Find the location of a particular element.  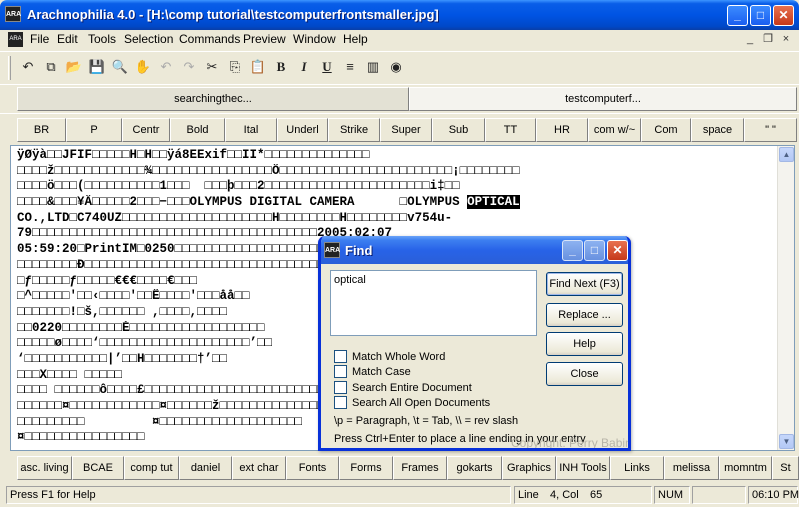

snippet-st: St is located at coordinates (785, 468).